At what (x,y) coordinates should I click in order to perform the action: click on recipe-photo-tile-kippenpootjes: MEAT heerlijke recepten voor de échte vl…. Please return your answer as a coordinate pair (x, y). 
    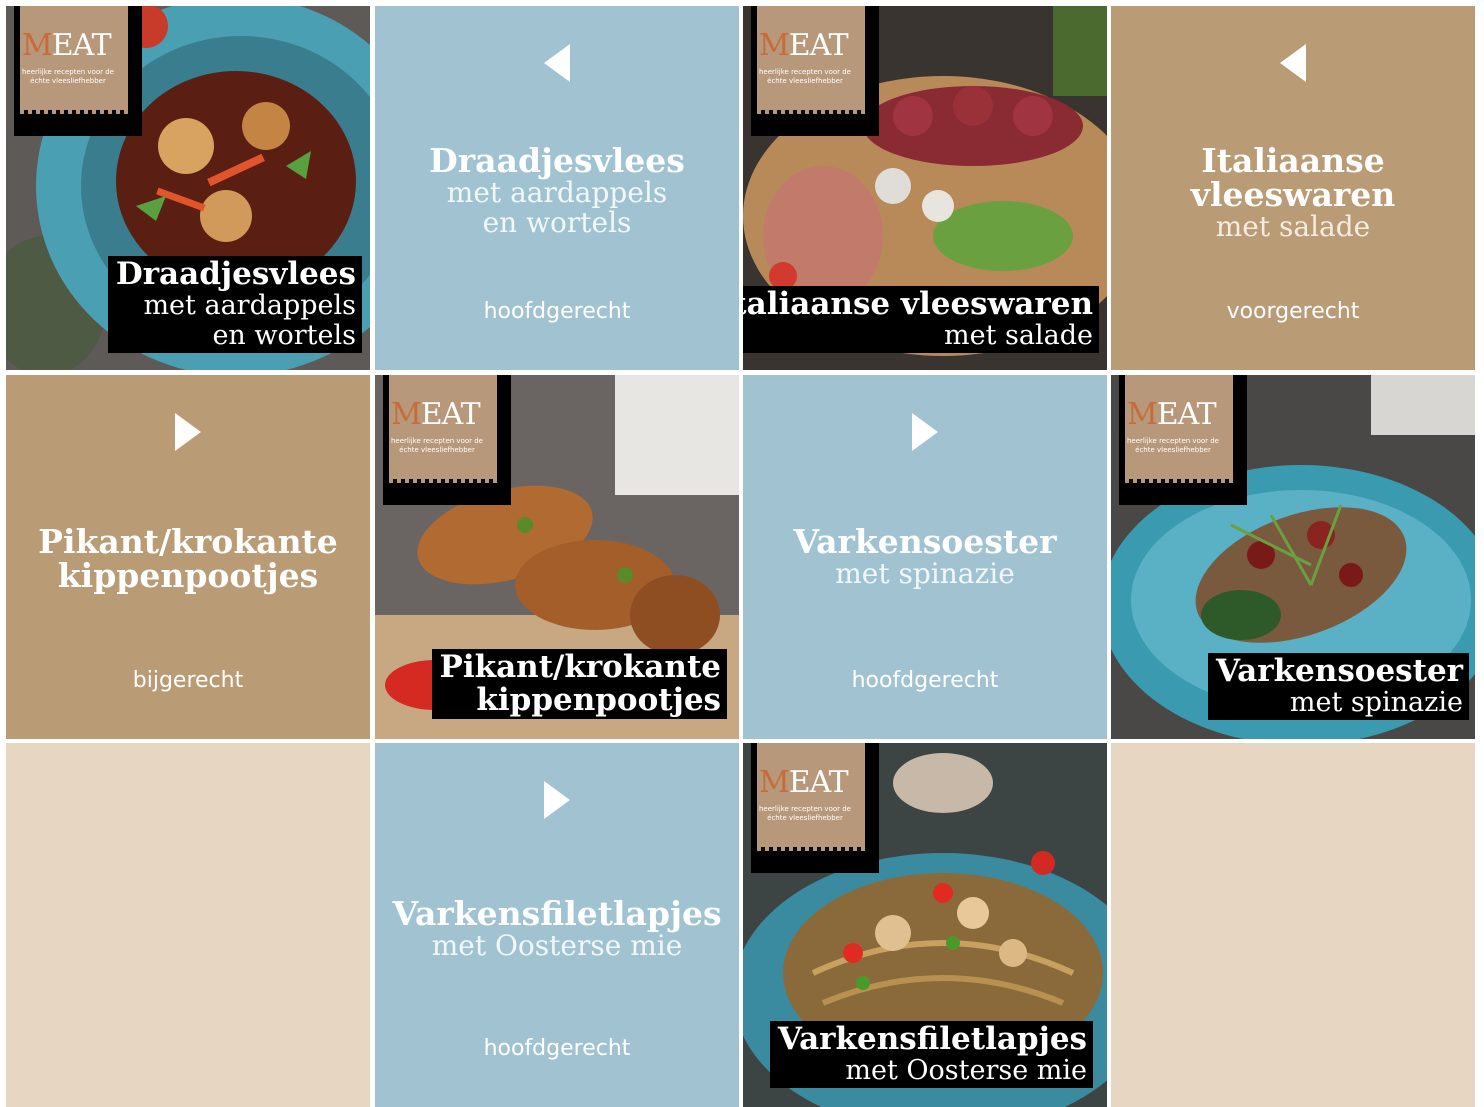
    Looking at the image, I should click on (557, 557).